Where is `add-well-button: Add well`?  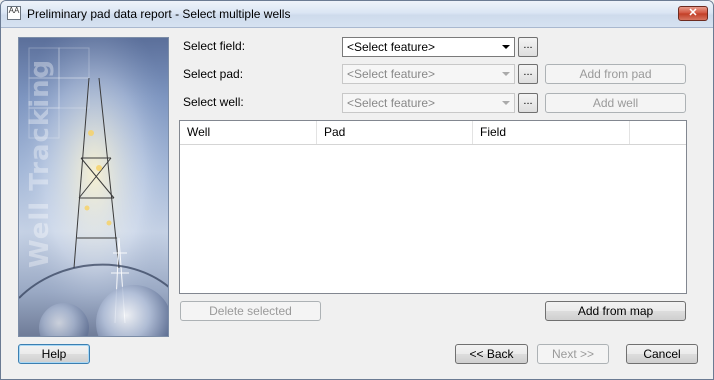
add-well-button: Add well is located at coordinates (615, 103).